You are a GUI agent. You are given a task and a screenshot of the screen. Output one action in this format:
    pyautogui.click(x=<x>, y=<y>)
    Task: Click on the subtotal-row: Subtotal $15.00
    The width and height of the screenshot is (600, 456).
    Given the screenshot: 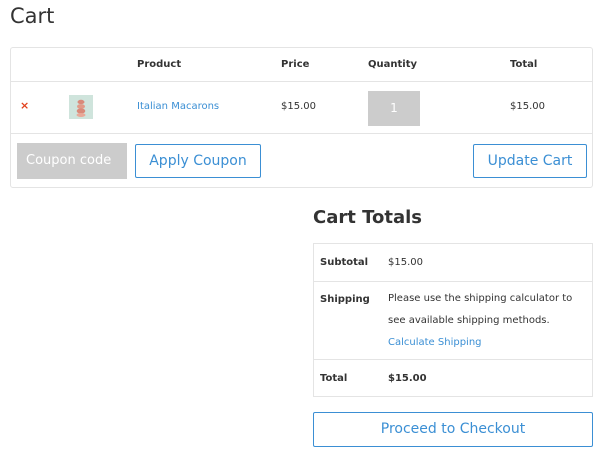 What is the action you would take?
    pyautogui.click(x=453, y=263)
    